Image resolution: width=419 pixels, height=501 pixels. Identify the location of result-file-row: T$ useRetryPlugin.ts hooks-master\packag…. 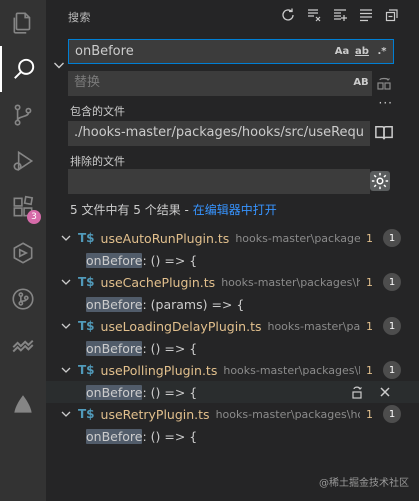
(232, 414).